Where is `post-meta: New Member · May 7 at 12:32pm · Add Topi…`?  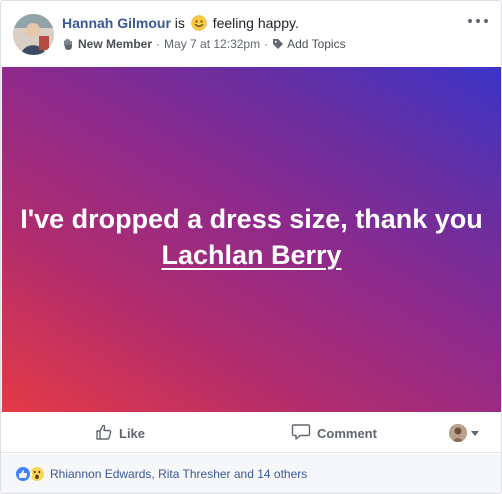
post-meta: New Member · May 7 at 12:32pm · Add Topi… is located at coordinates (204, 44).